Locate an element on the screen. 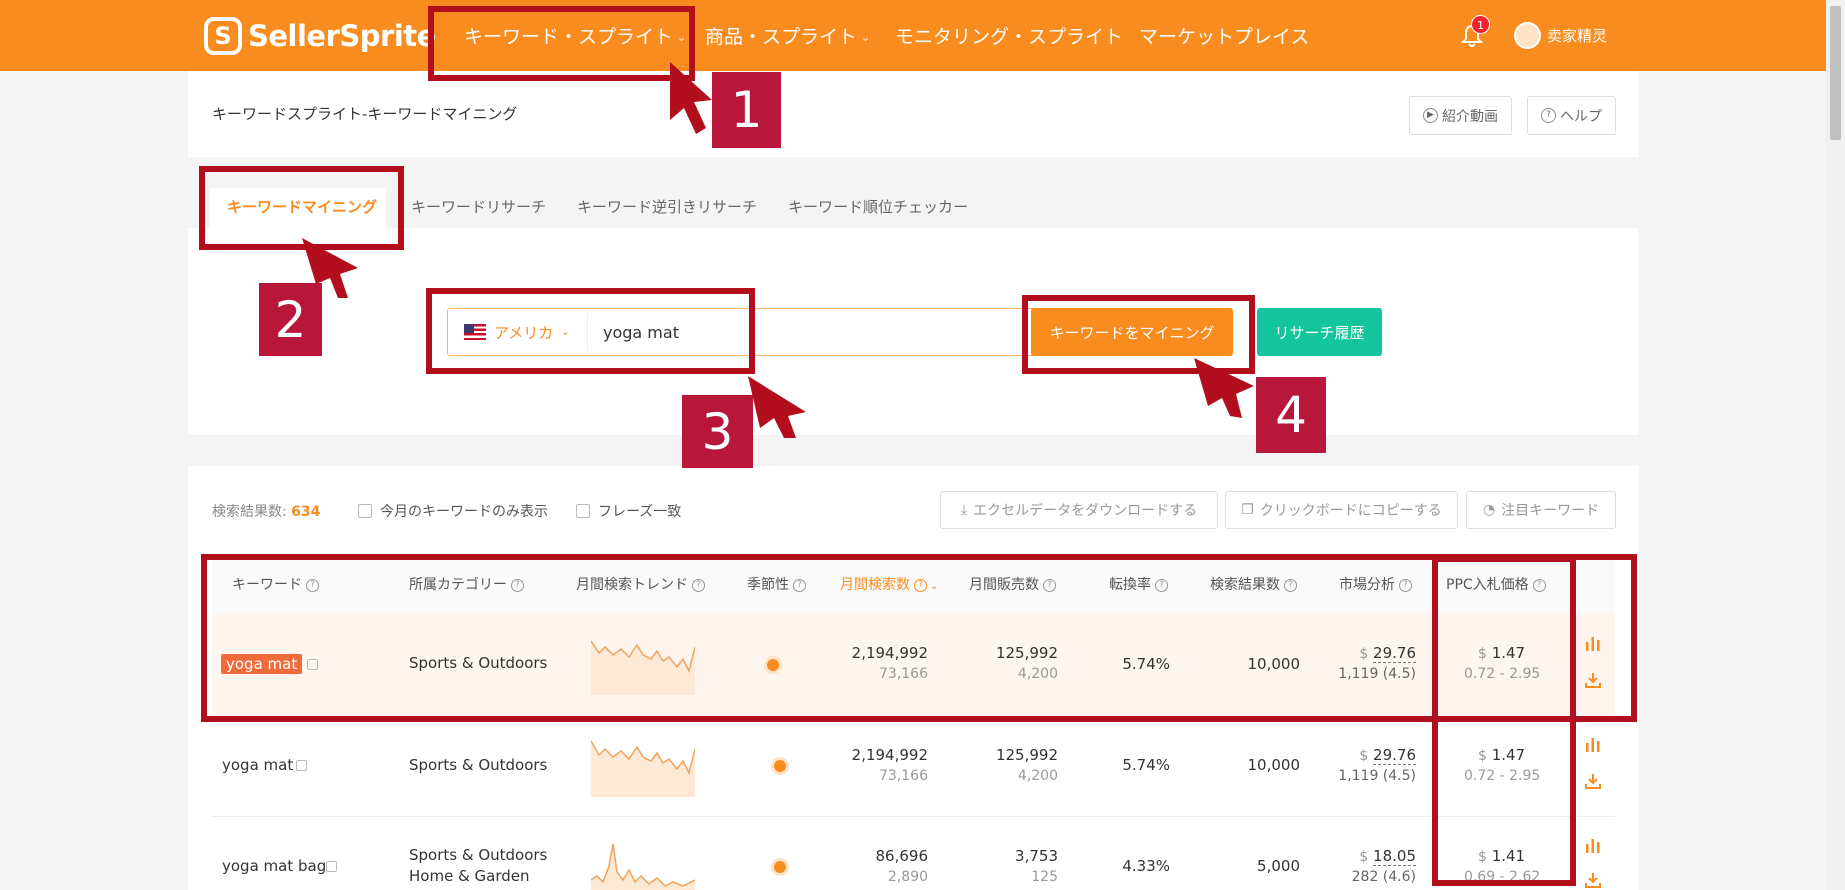  avatar is located at coordinates (1527, 35).